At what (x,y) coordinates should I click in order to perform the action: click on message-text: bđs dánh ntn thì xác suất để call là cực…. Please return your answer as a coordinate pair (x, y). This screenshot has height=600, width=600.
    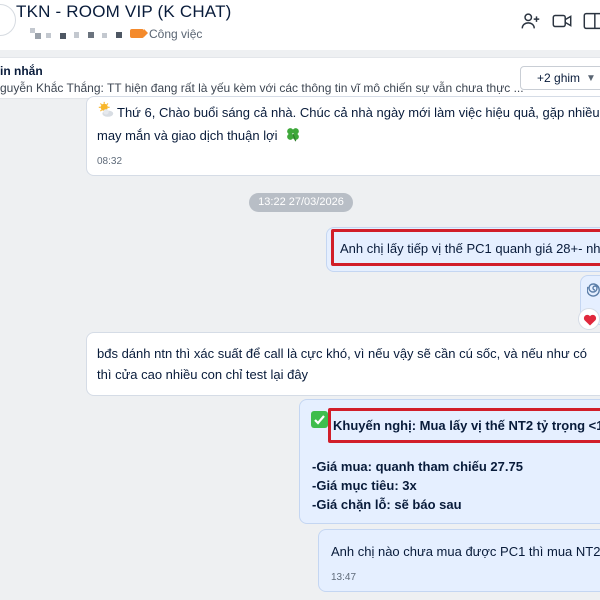
    Looking at the image, I should click on (342, 353).